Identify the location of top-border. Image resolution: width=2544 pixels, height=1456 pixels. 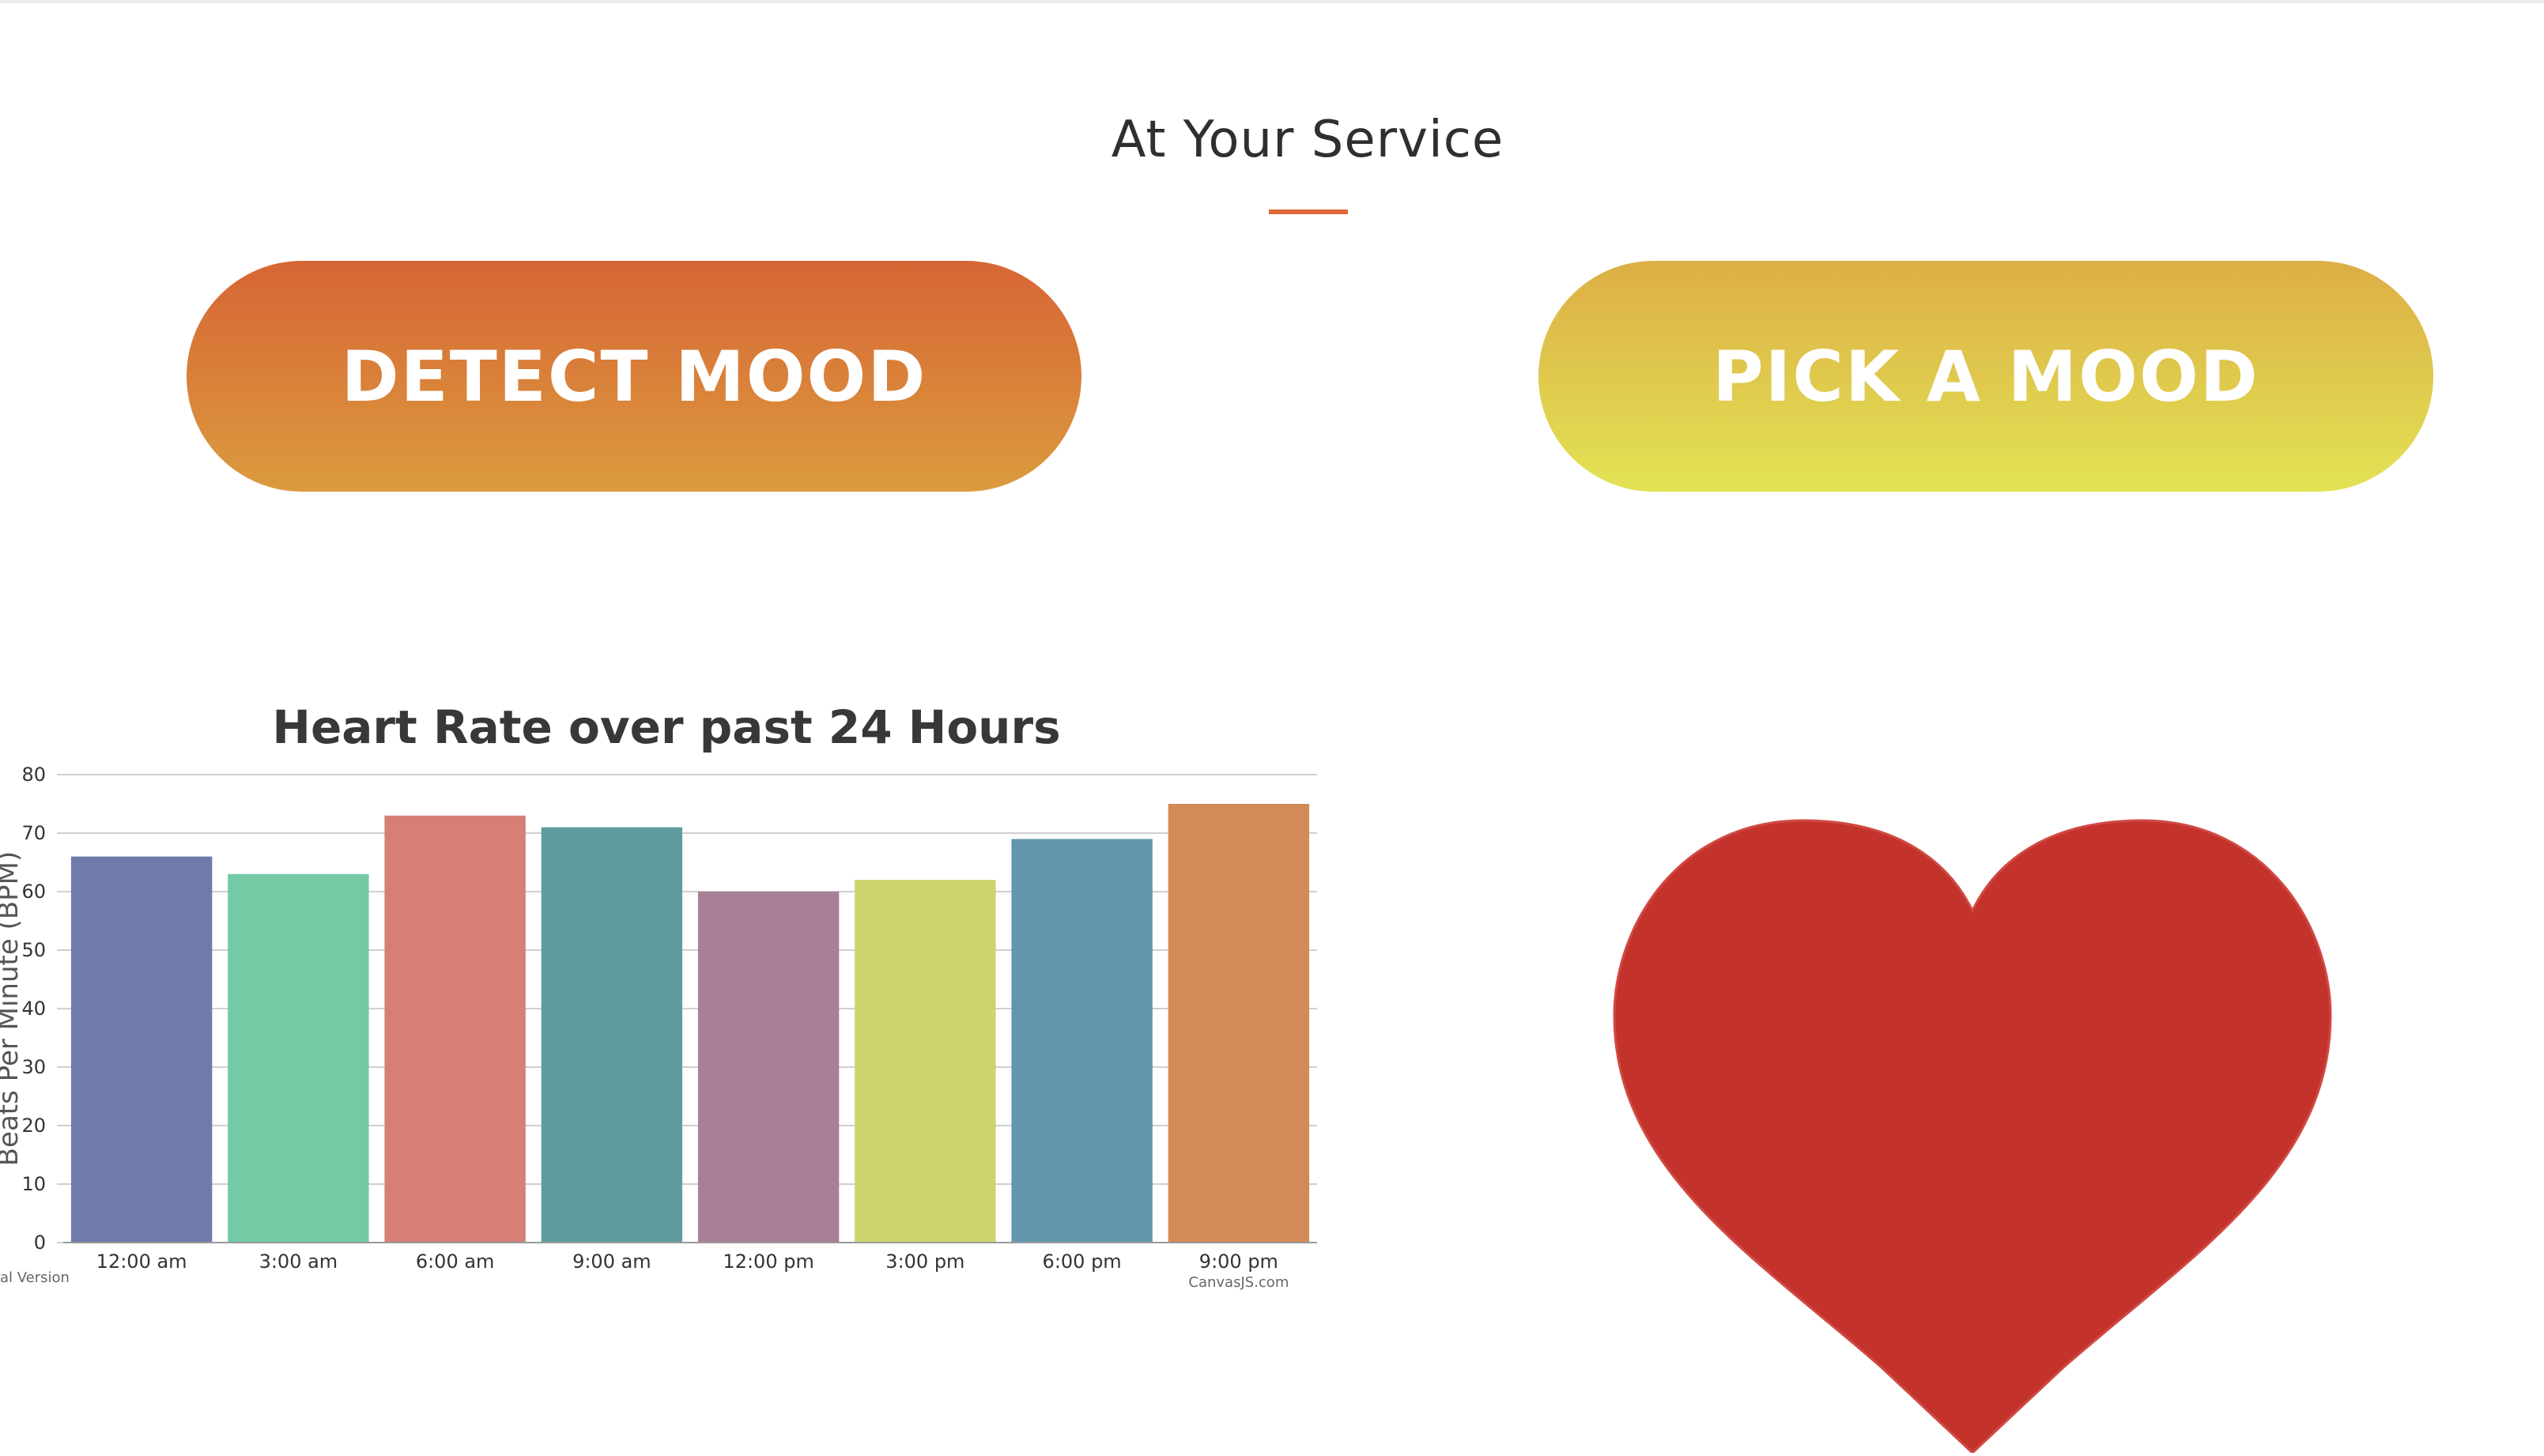
(1272, 1).